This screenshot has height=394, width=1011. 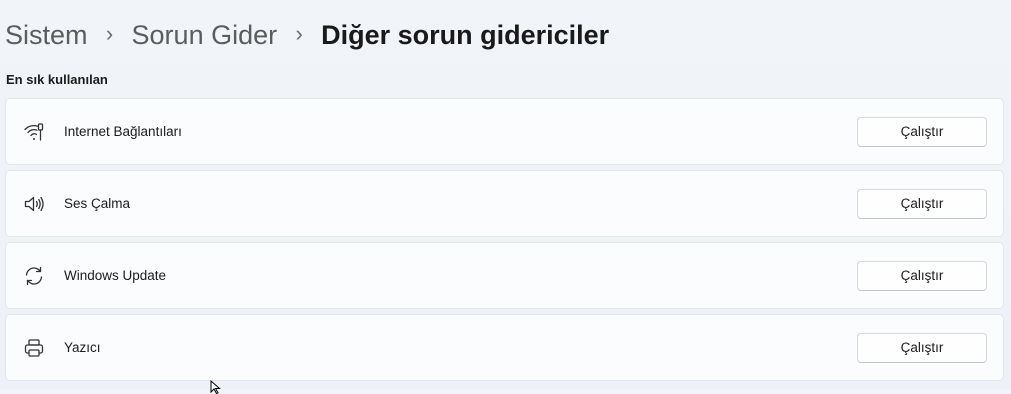 What do you see at coordinates (922, 203) in the screenshot?
I see `run-button-sound: Çalıştır` at bounding box center [922, 203].